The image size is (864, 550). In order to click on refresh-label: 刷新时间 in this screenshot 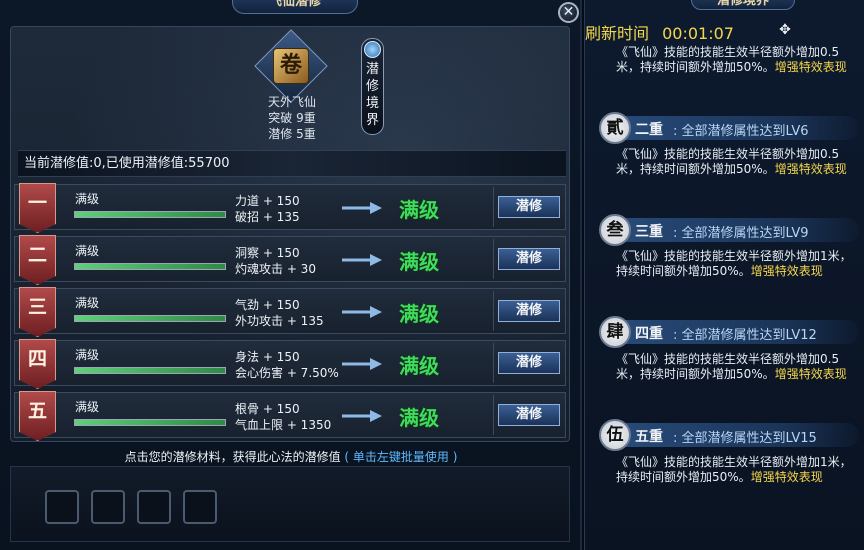, I will do `click(617, 33)`.